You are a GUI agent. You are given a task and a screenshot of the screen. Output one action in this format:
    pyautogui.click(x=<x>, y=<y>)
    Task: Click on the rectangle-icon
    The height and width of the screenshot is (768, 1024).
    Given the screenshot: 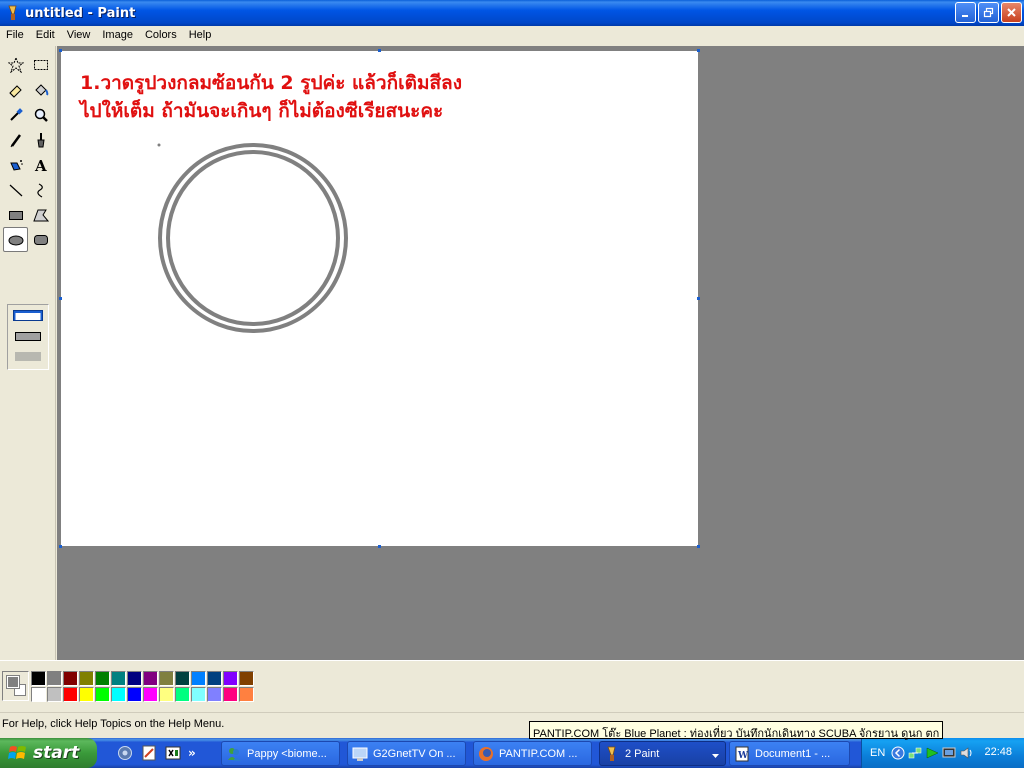 What is the action you would take?
    pyautogui.click(x=15, y=215)
    